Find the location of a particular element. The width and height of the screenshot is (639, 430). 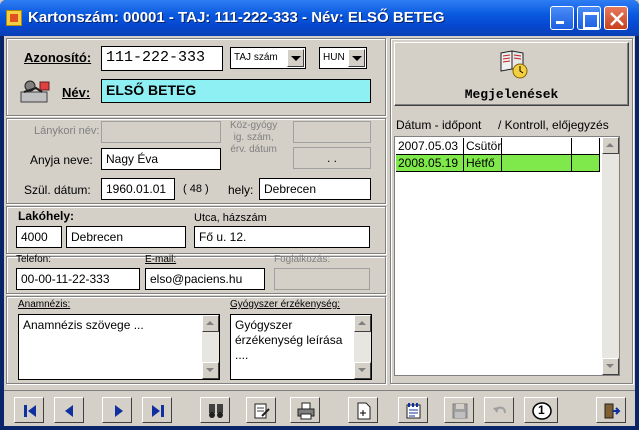

undo-icon is located at coordinates (499, 410).